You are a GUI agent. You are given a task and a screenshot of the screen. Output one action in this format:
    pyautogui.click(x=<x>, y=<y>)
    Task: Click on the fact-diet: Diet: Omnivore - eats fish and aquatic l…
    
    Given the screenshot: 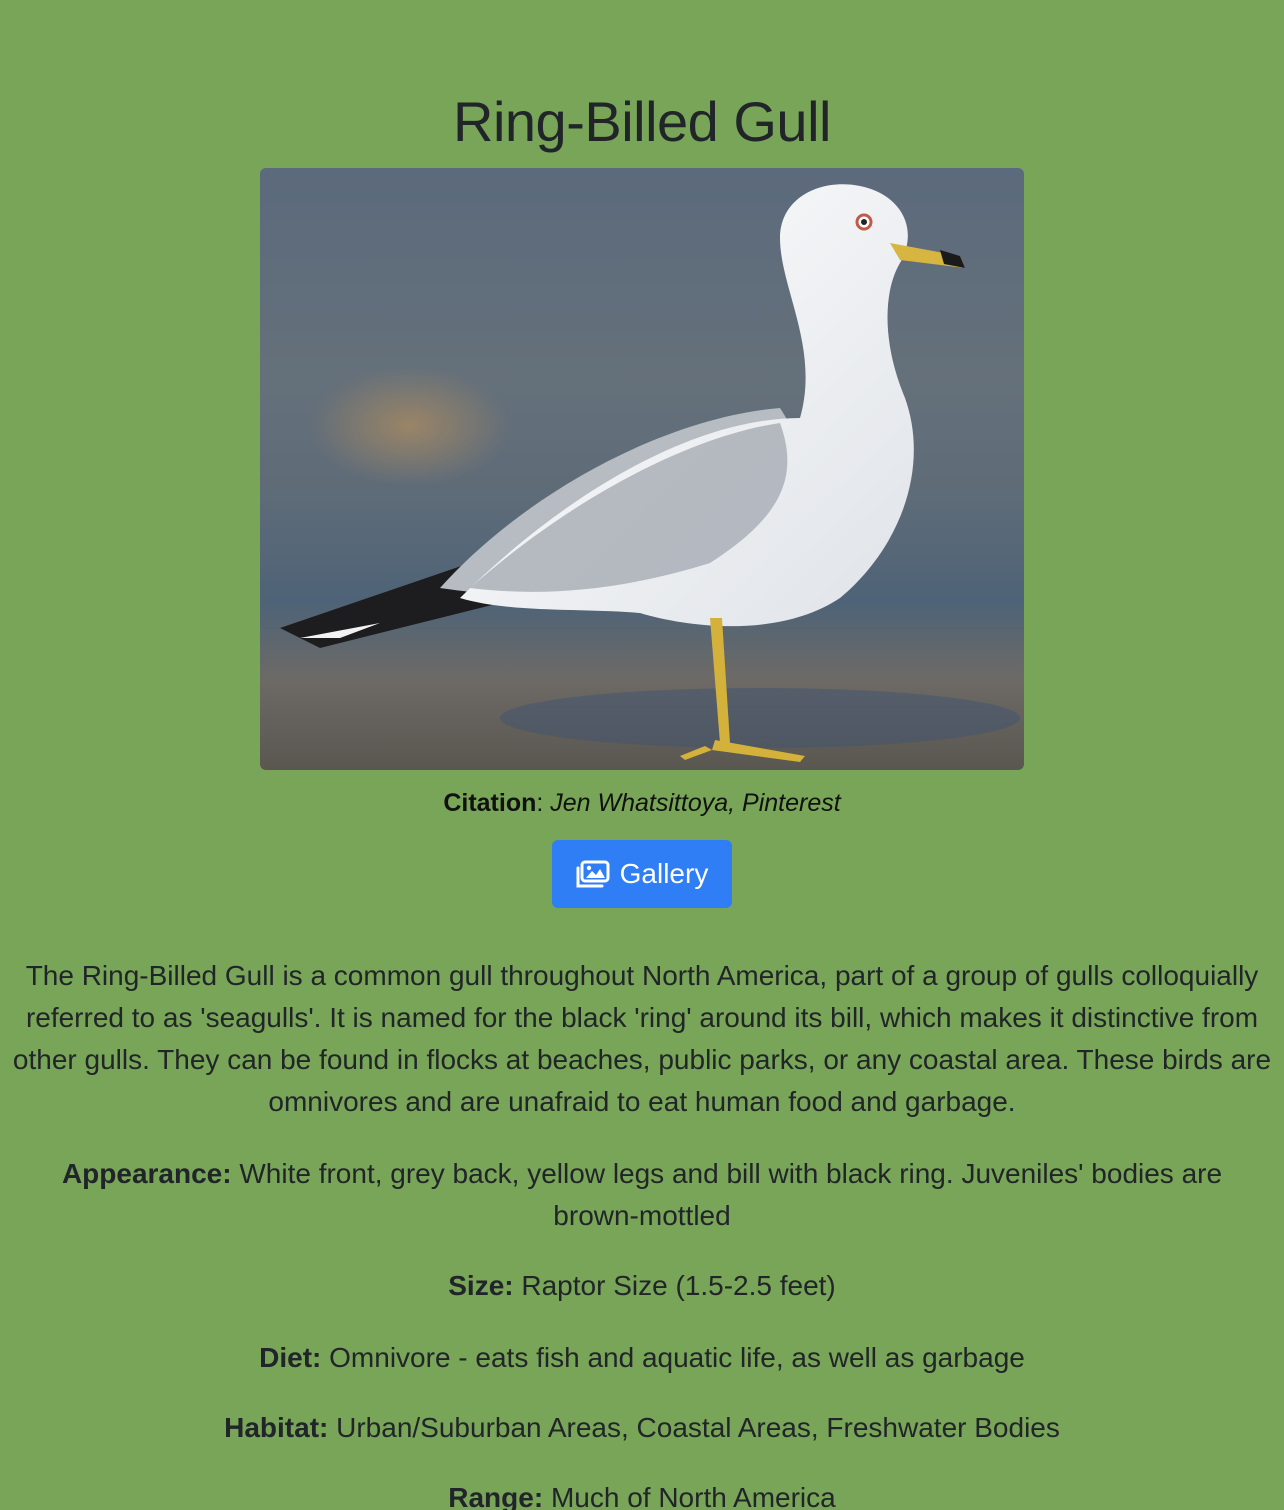 What is the action you would take?
    pyautogui.click(x=642, y=1358)
    